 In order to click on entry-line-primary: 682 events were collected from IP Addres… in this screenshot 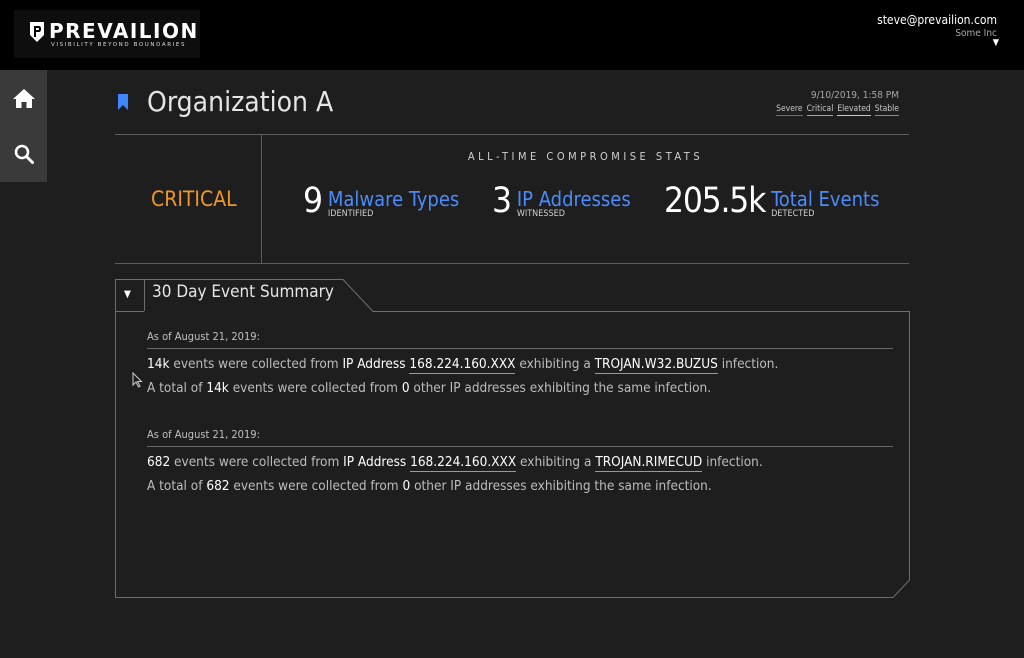, I will do `click(455, 463)`.